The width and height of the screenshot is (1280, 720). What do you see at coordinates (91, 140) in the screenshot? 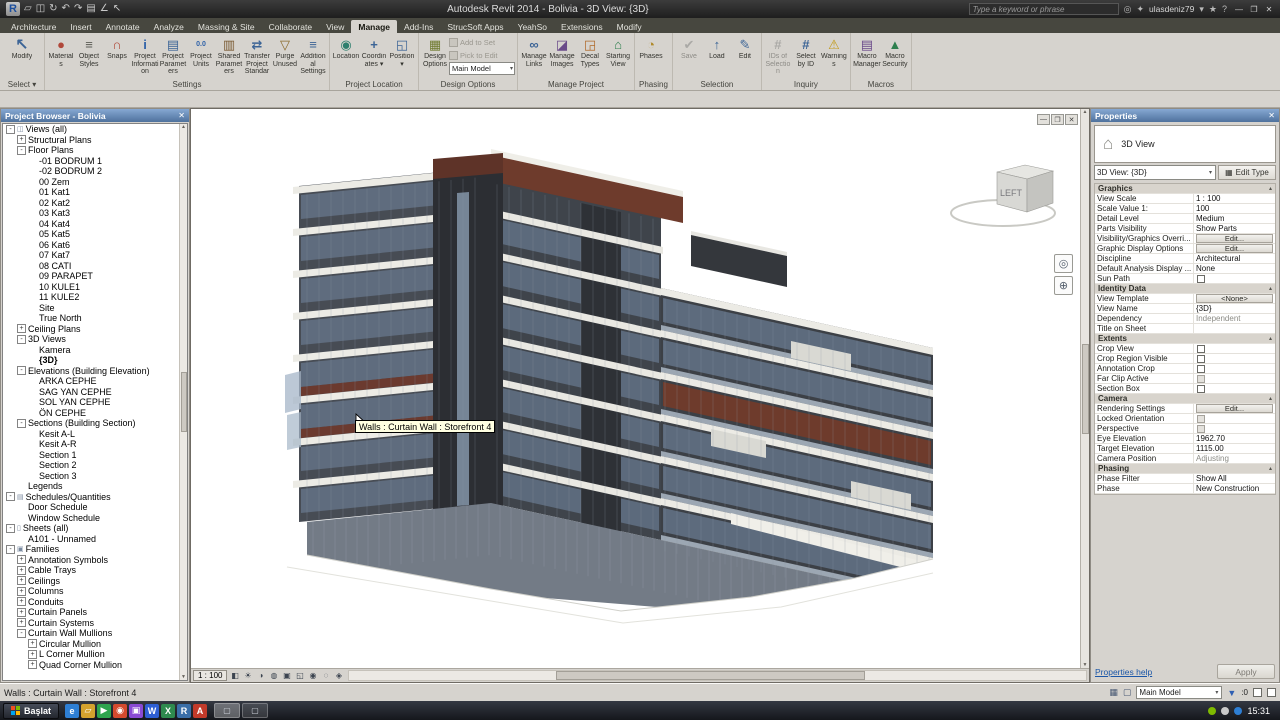
I see `tree-item-structural-plans: + Structural Plans` at bounding box center [91, 140].